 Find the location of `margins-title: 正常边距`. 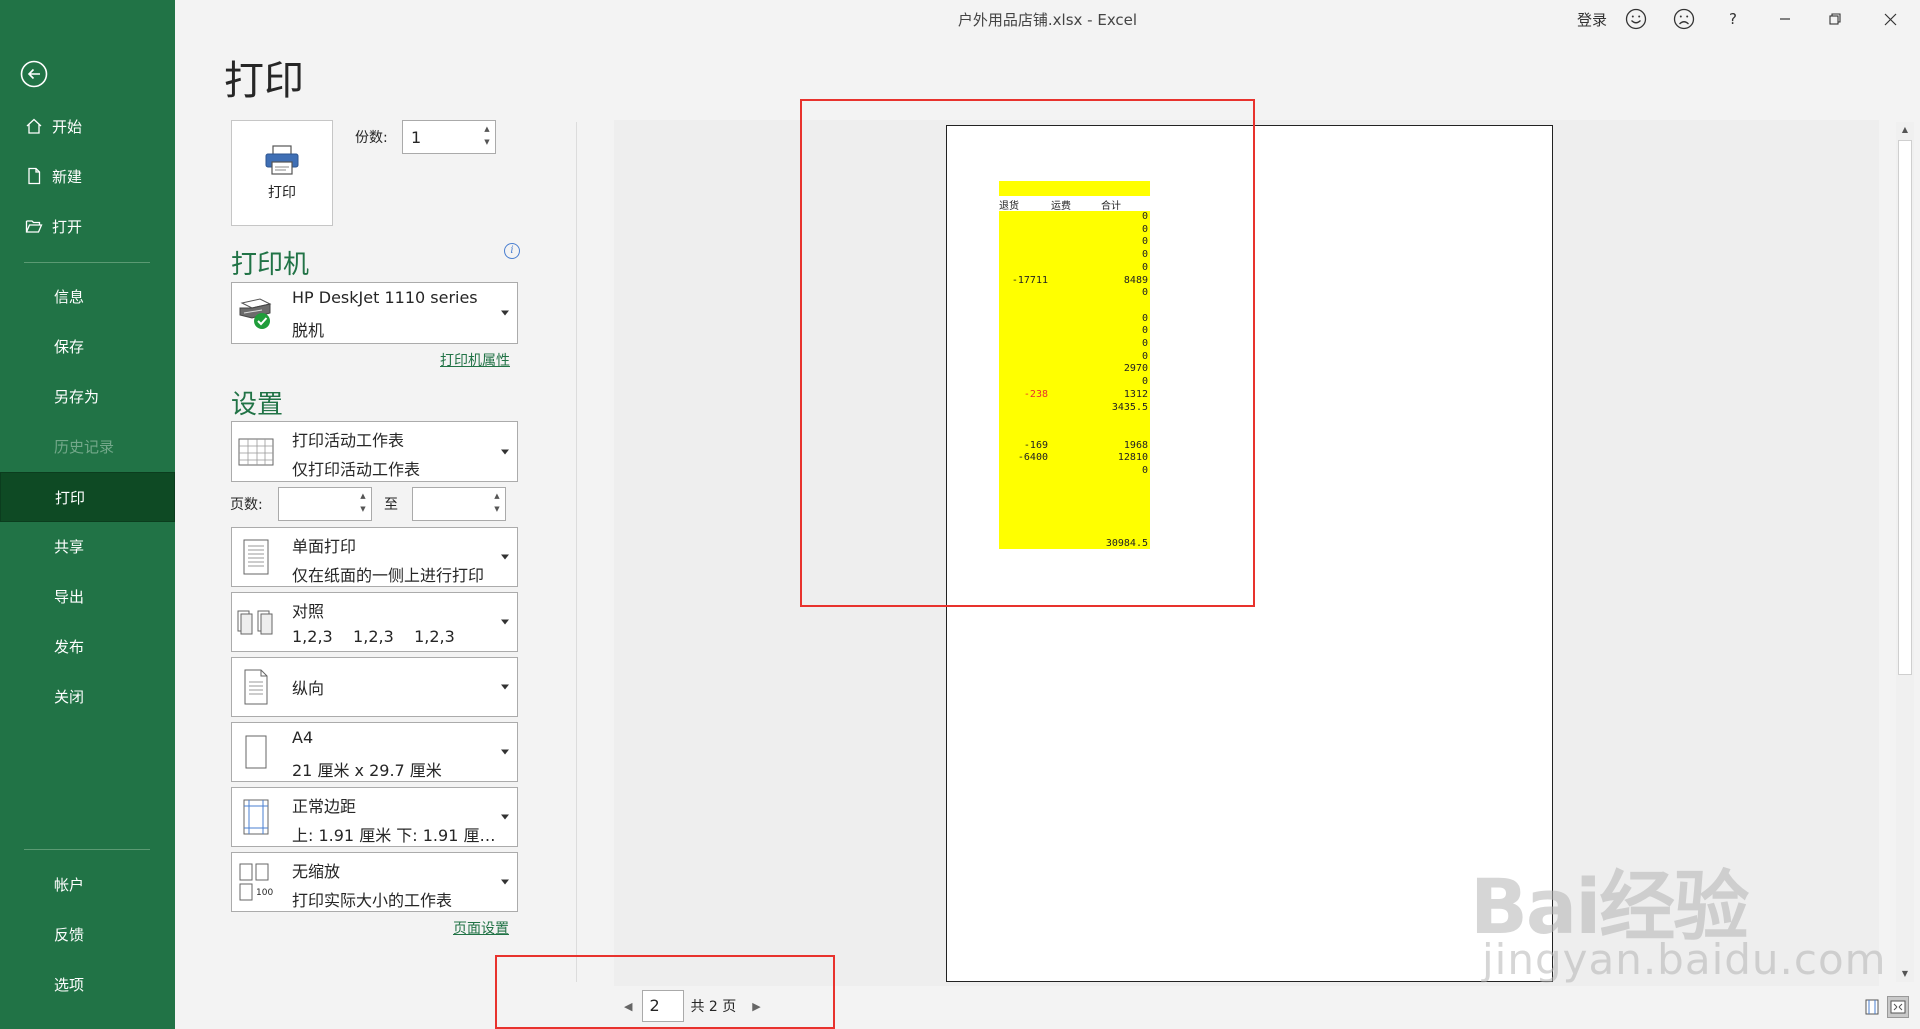

margins-title: 正常边距 is located at coordinates (324, 806).